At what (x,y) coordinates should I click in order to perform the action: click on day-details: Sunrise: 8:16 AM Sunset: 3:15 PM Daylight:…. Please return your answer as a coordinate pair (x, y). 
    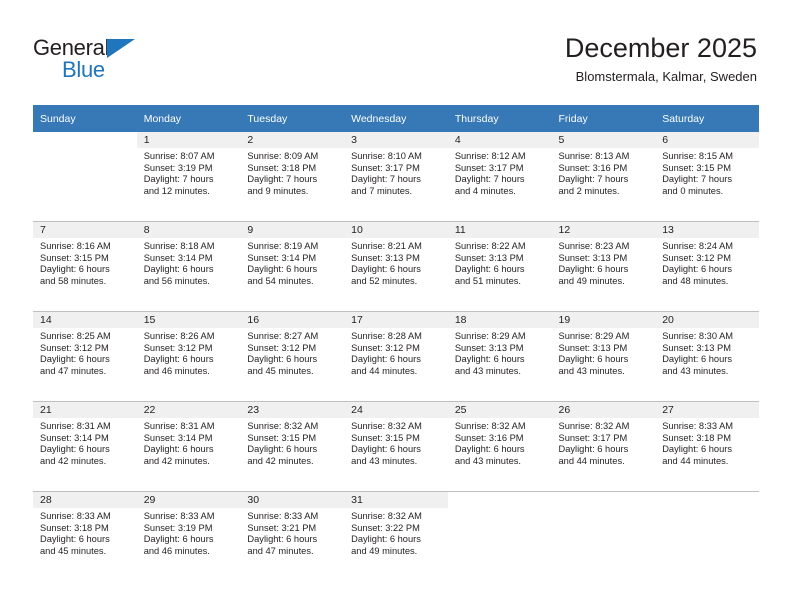
    Looking at the image, I should click on (85, 262).